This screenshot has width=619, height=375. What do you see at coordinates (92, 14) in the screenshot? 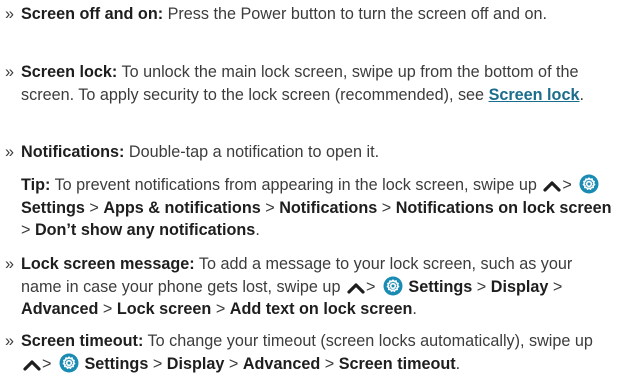
I see `item-label: Screen off and on:` at bounding box center [92, 14].